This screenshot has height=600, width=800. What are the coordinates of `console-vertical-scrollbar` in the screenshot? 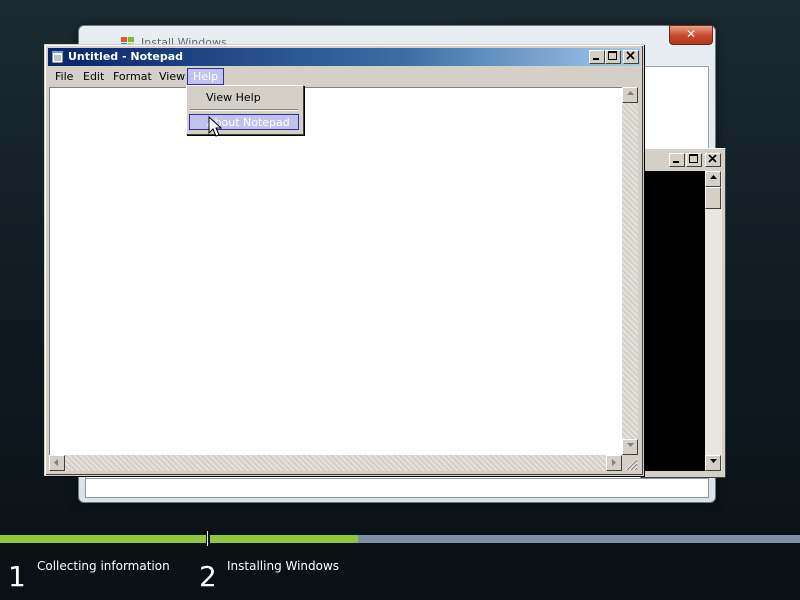 It's located at (713, 321).